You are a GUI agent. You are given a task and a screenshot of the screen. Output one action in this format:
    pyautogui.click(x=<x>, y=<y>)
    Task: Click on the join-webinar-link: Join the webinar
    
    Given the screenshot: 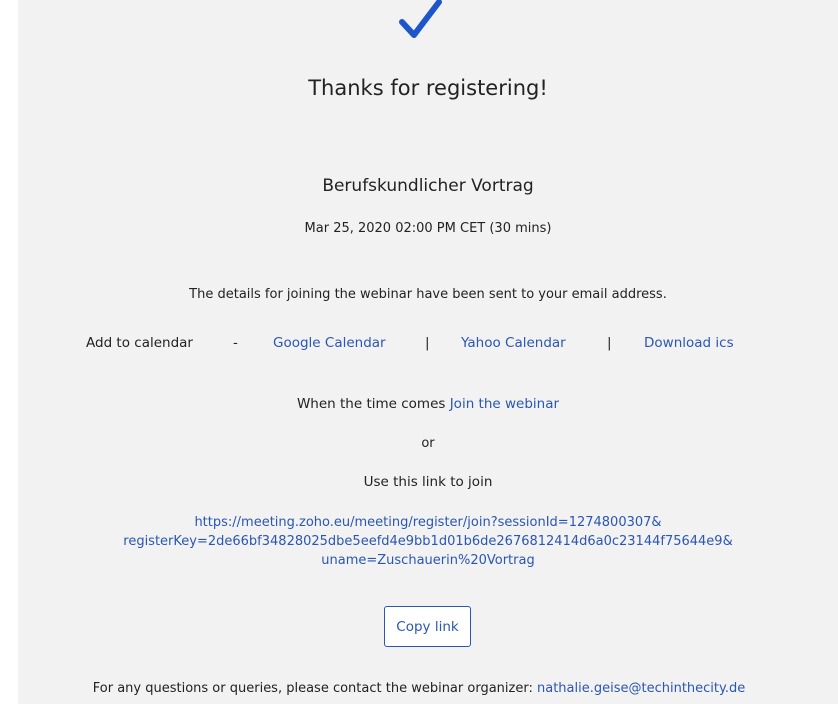 What is the action you would take?
    pyautogui.click(x=504, y=404)
    